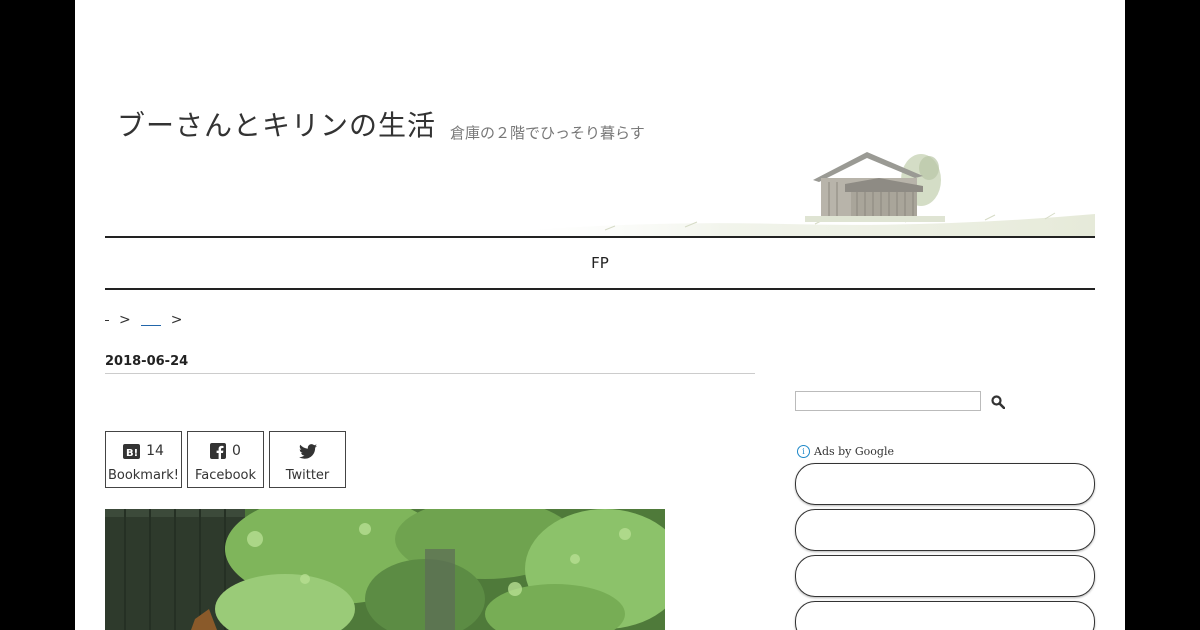 This screenshot has height=630, width=1200. I want to click on breadcrumb: > >, so click(148, 320).